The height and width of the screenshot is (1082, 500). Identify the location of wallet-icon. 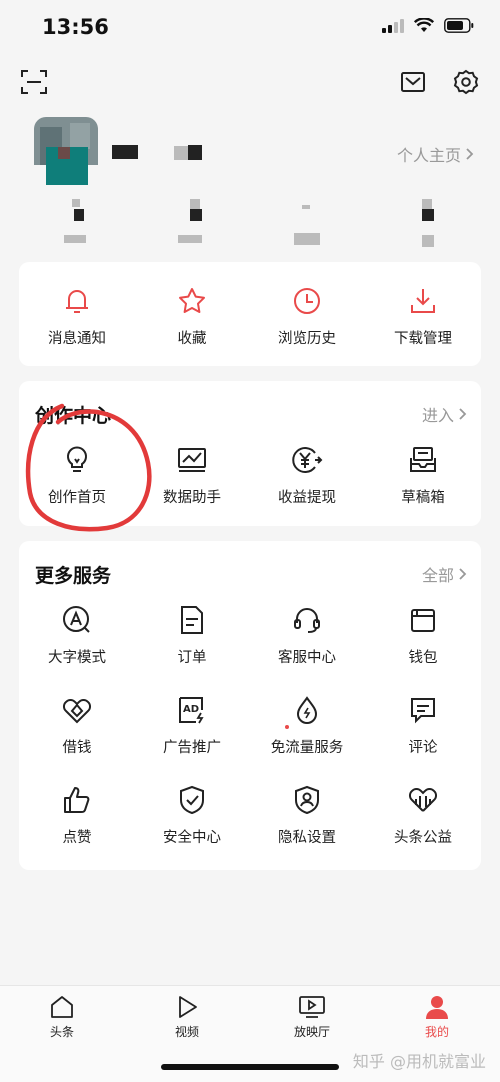
(423, 620).